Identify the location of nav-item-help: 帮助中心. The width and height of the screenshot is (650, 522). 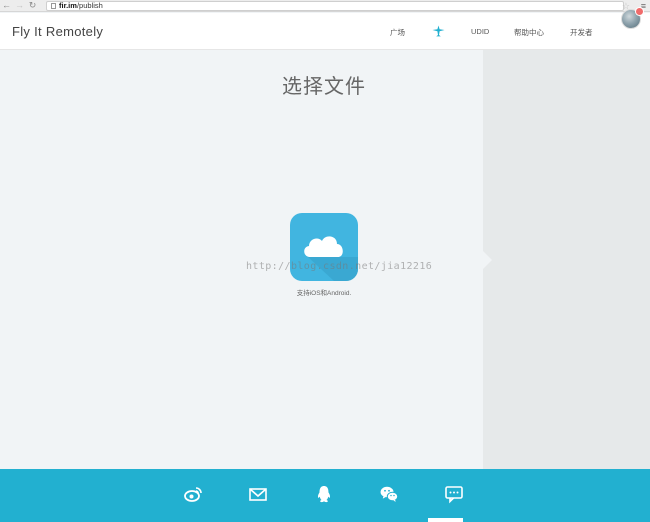
(529, 32).